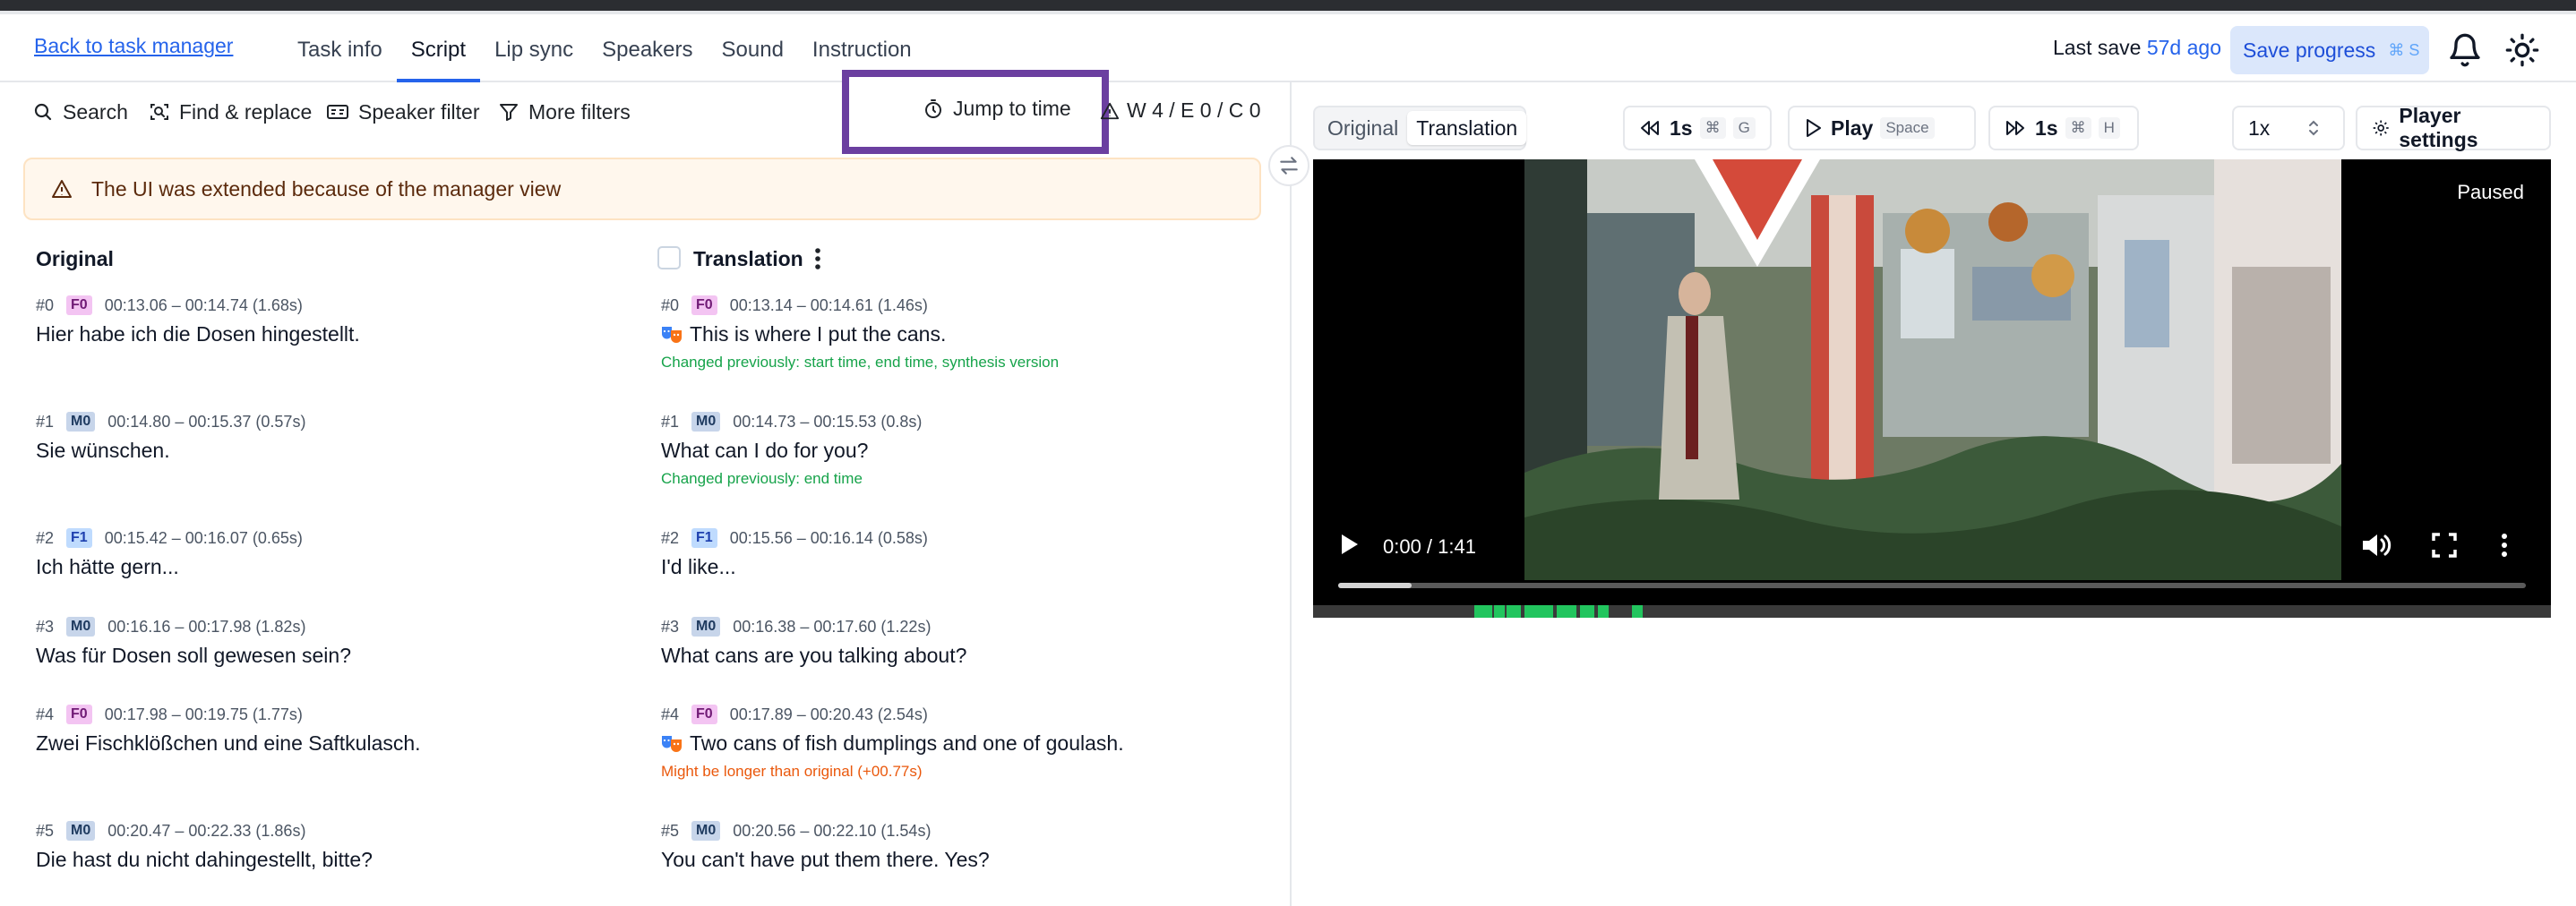  I want to click on rewind-1s-button: 1s ⌘ G, so click(1697, 128).